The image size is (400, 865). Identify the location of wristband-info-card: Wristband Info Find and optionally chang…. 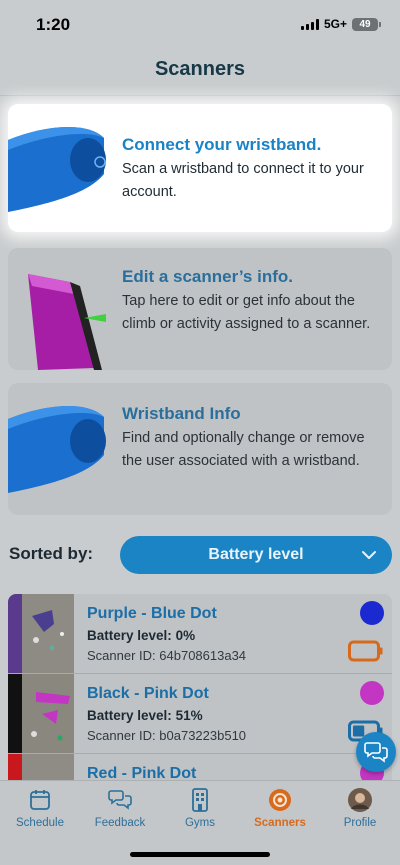
(200, 449).